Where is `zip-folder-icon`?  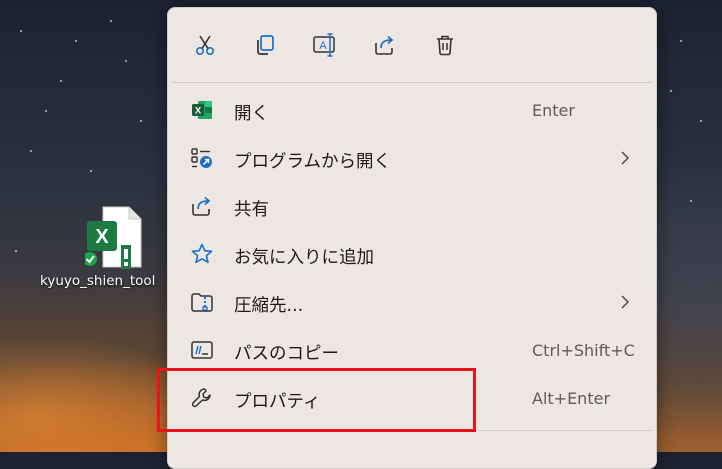
zip-folder-icon is located at coordinates (202, 302).